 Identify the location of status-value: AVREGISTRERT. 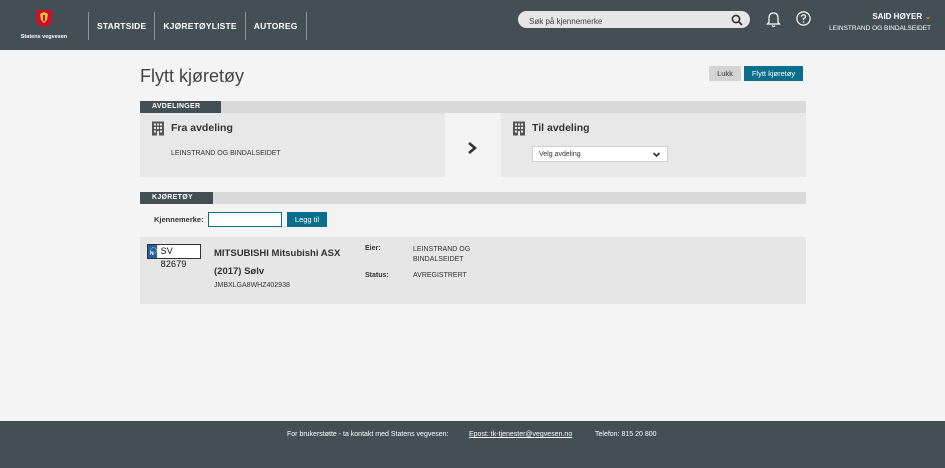
(440, 275).